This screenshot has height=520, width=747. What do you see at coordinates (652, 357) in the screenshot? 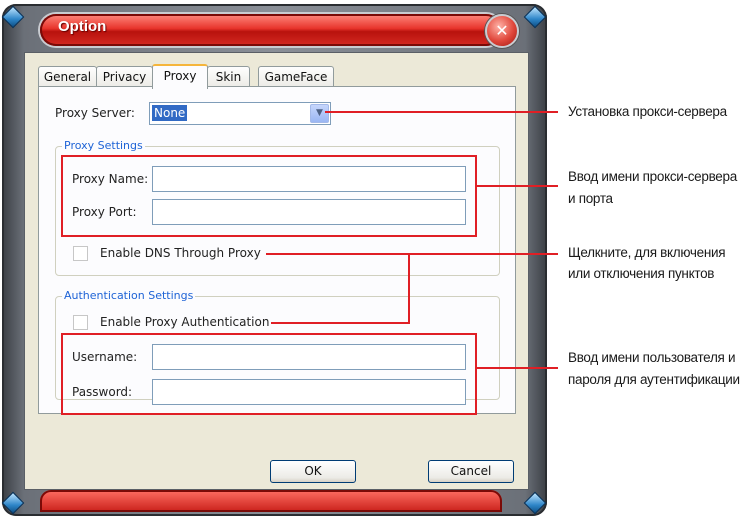
I see `annotation-credentials-1: Ввод имени пользователя и` at bounding box center [652, 357].